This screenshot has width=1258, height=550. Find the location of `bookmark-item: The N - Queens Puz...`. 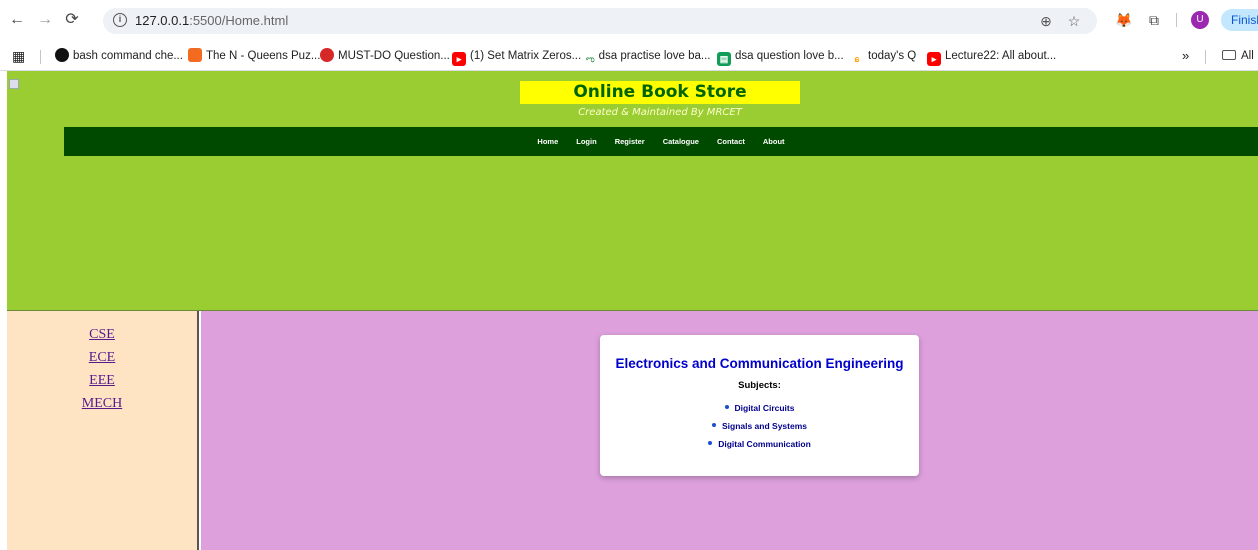

bookmark-item: The N - Queens Puz... is located at coordinates (254, 56).